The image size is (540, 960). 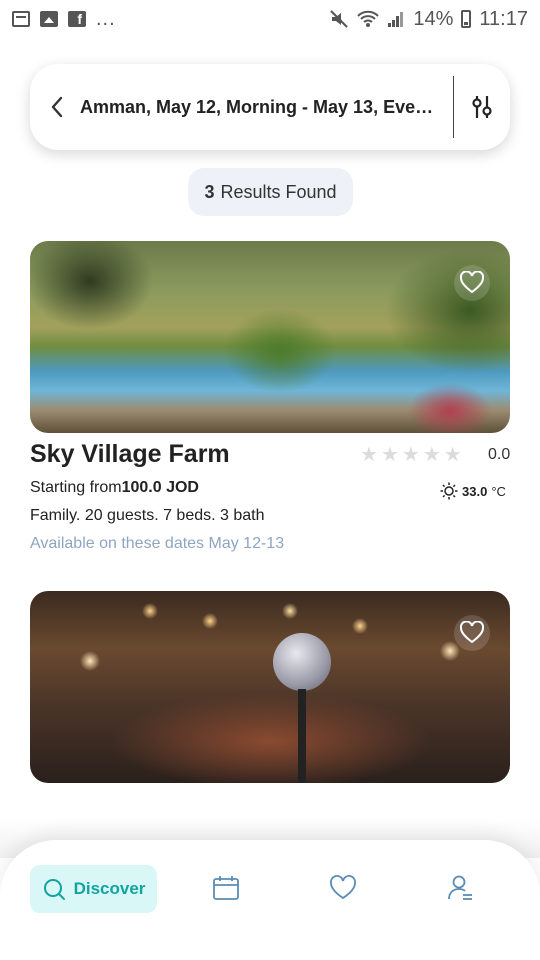 I want to click on search-icon, so click(x=54, y=889).